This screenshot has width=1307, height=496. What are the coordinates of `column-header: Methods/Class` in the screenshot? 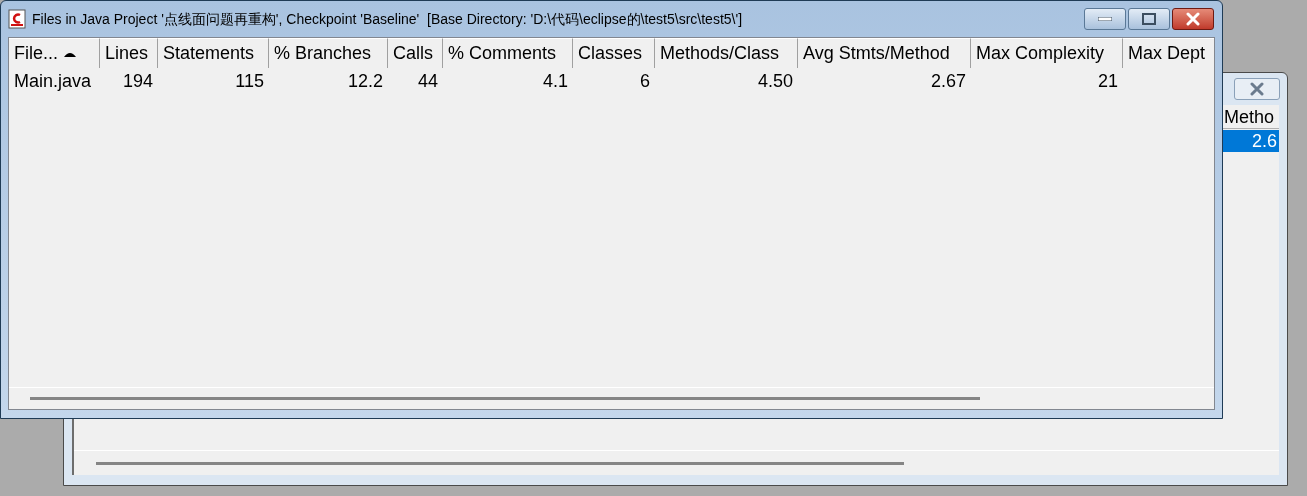 It's located at (726, 53).